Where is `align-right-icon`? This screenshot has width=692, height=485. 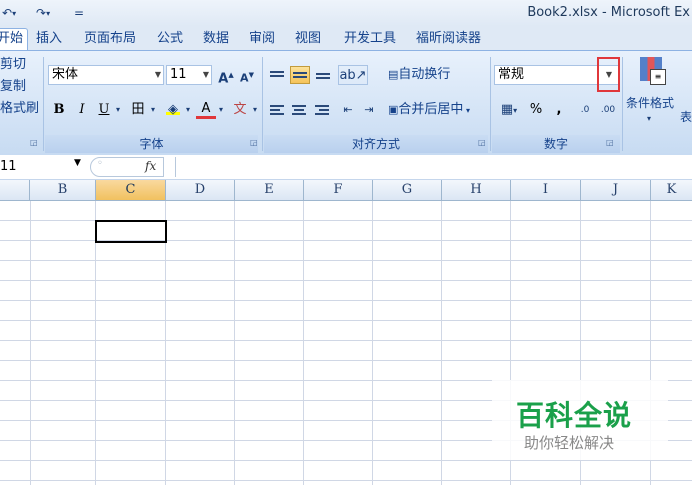
align-right-icon is located at coordinates (322, 110).